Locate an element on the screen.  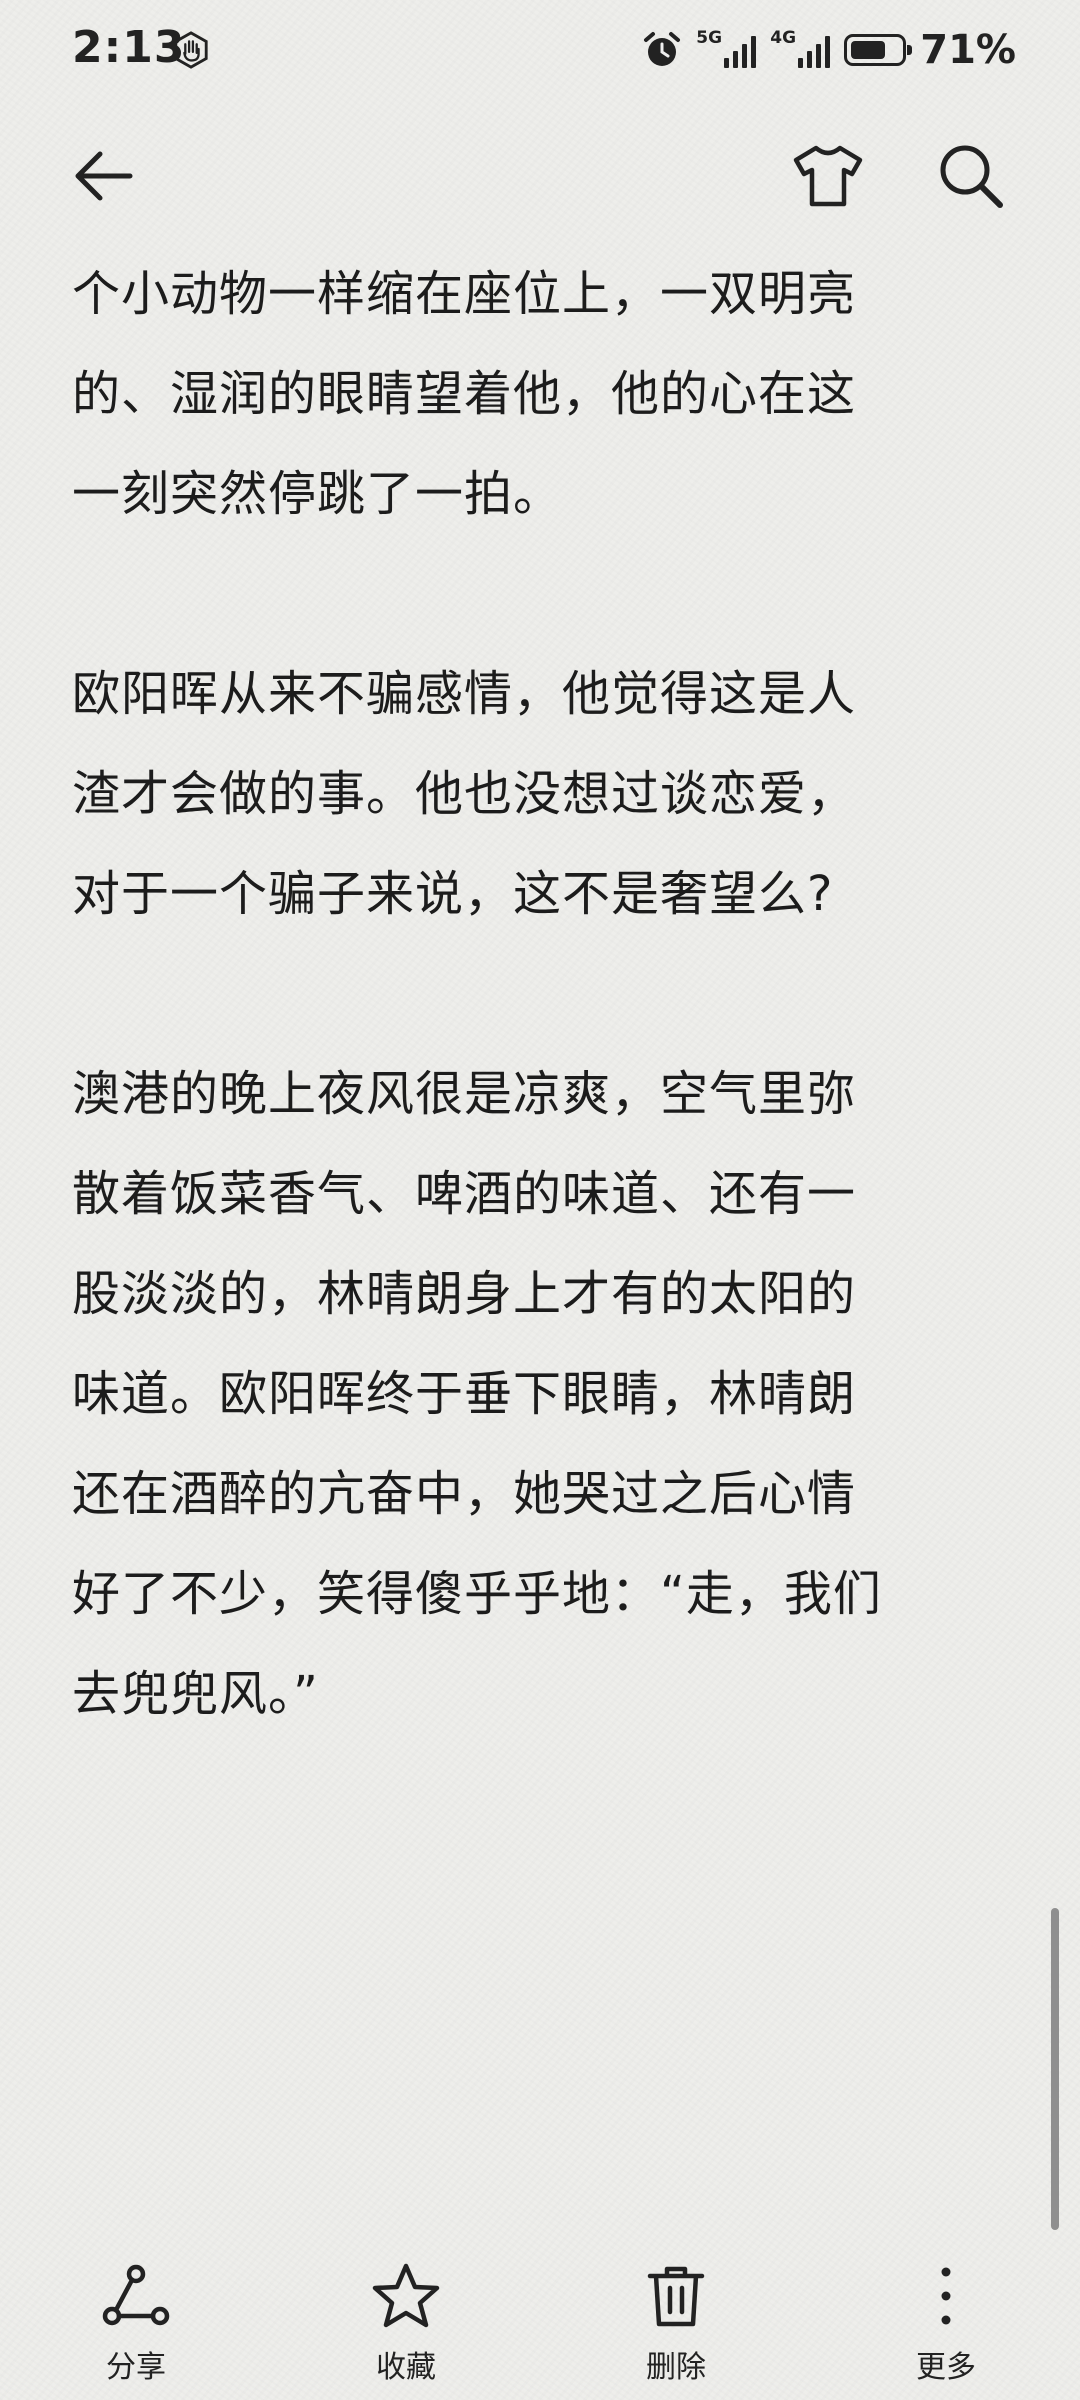
alarm-icon is located at coordinates (662, 49).